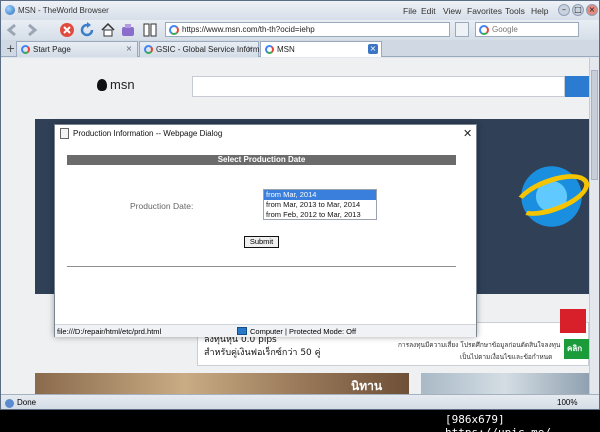 The height and width of the screenshot is (432, 600). I want to click on reader-icon, so click(150, 30).